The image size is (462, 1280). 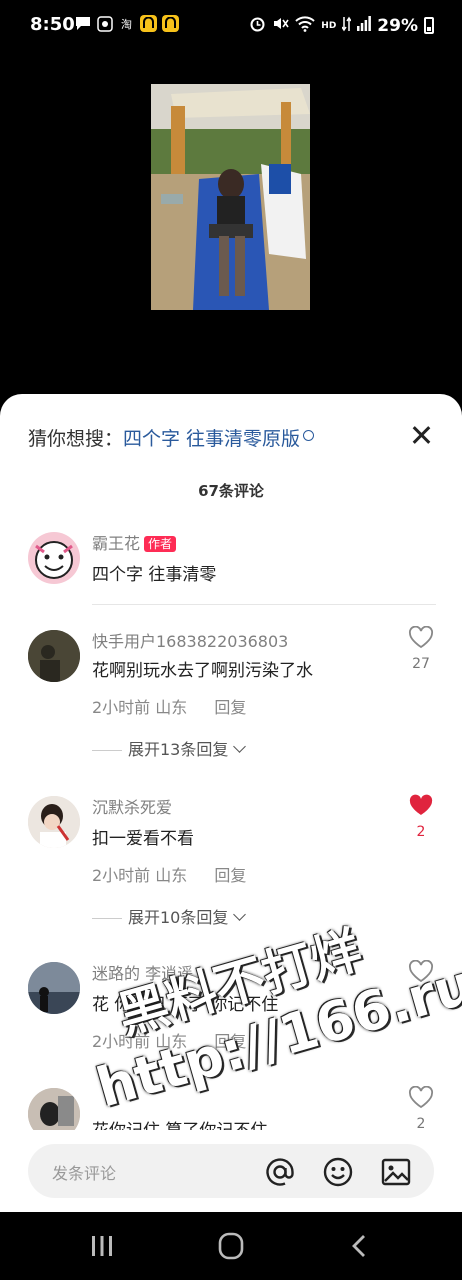 I want to click on image-icon, so click(x=396, y=1172).